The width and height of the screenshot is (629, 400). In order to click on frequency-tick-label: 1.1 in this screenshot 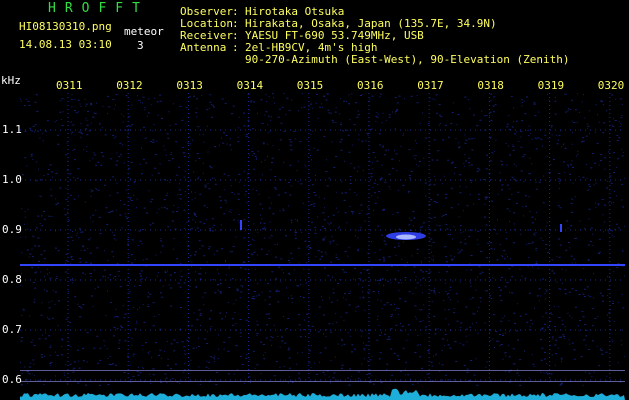, I will do `click(12, 129)`.